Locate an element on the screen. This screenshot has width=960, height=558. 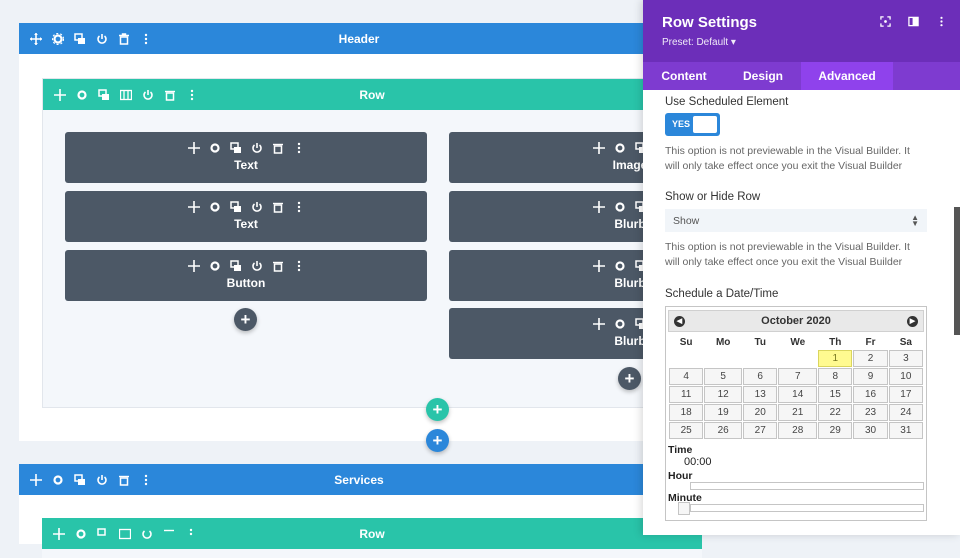
scheduled-element-toggle: YES is located at coordinates (692, 124).